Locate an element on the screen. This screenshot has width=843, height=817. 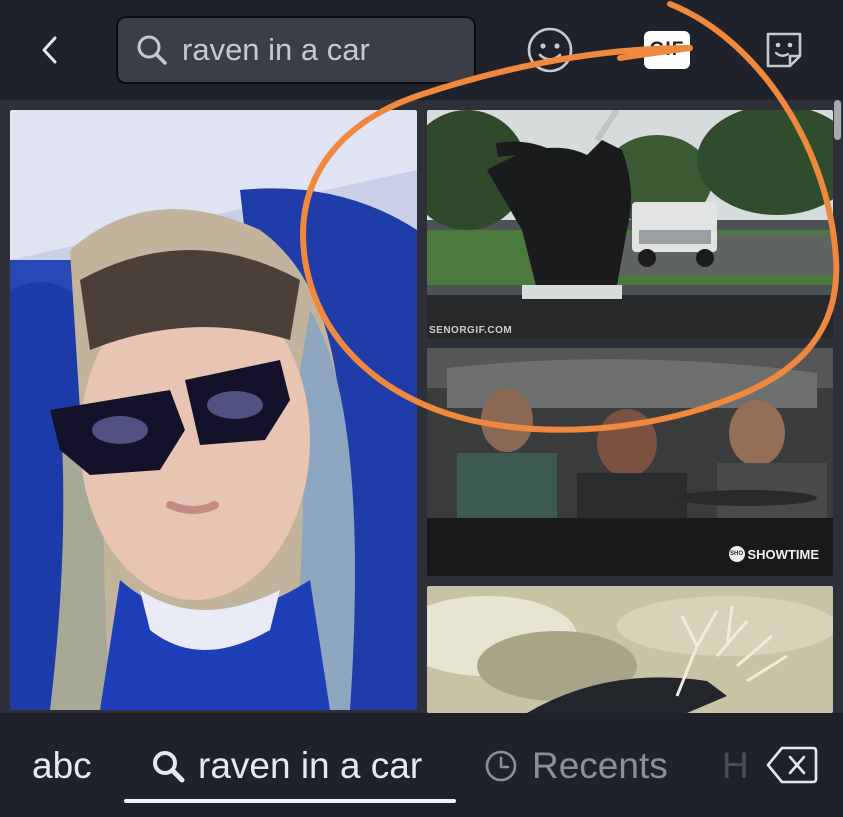
tab-partial-label: H is located at coordinates (735, 765).